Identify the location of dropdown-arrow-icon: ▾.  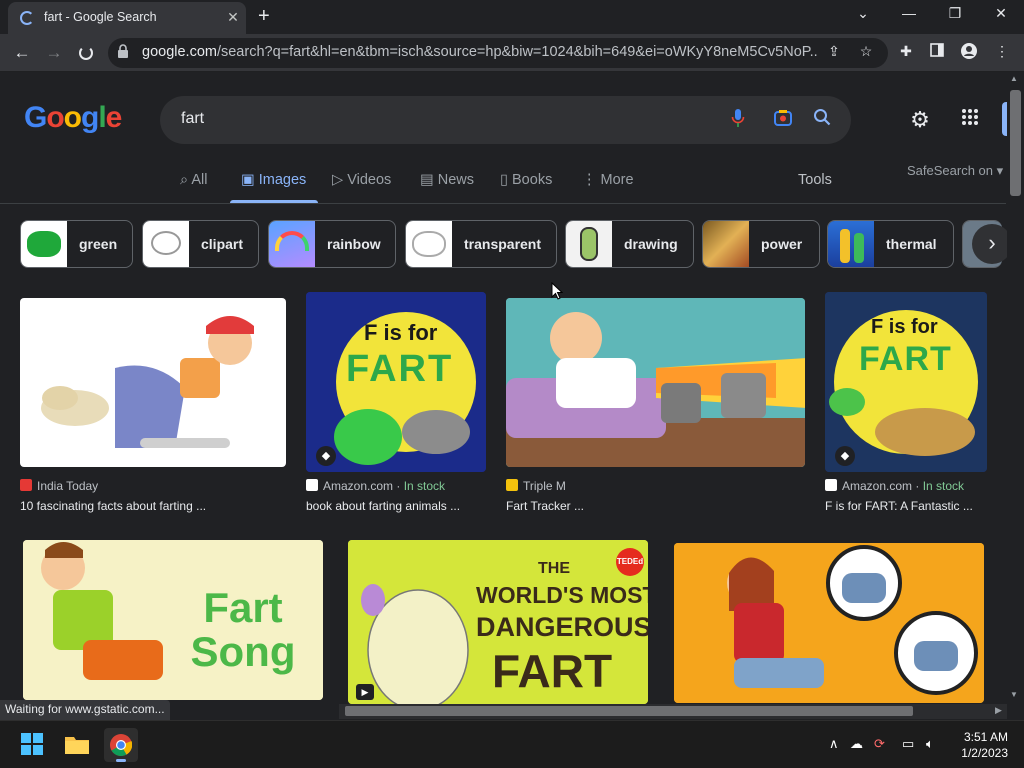
(1000, 170).